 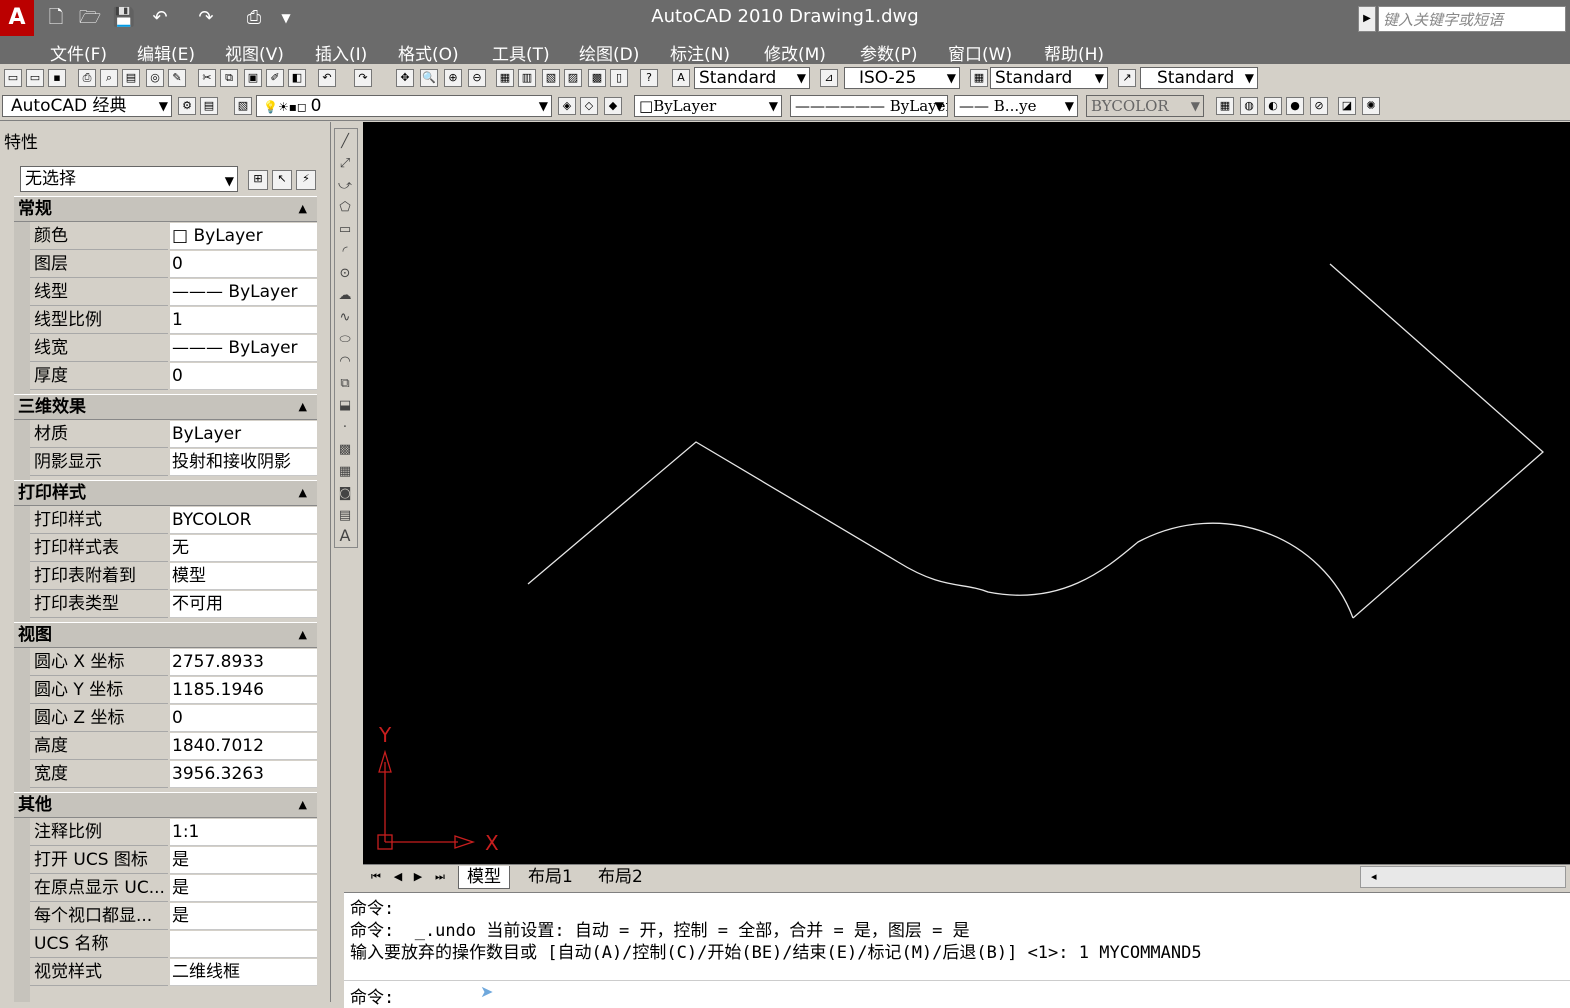 What do you see at coordinates (243, 236) in the screenshot?
I see `property-value: □ ByLayer` at bounding box center [243, 236].